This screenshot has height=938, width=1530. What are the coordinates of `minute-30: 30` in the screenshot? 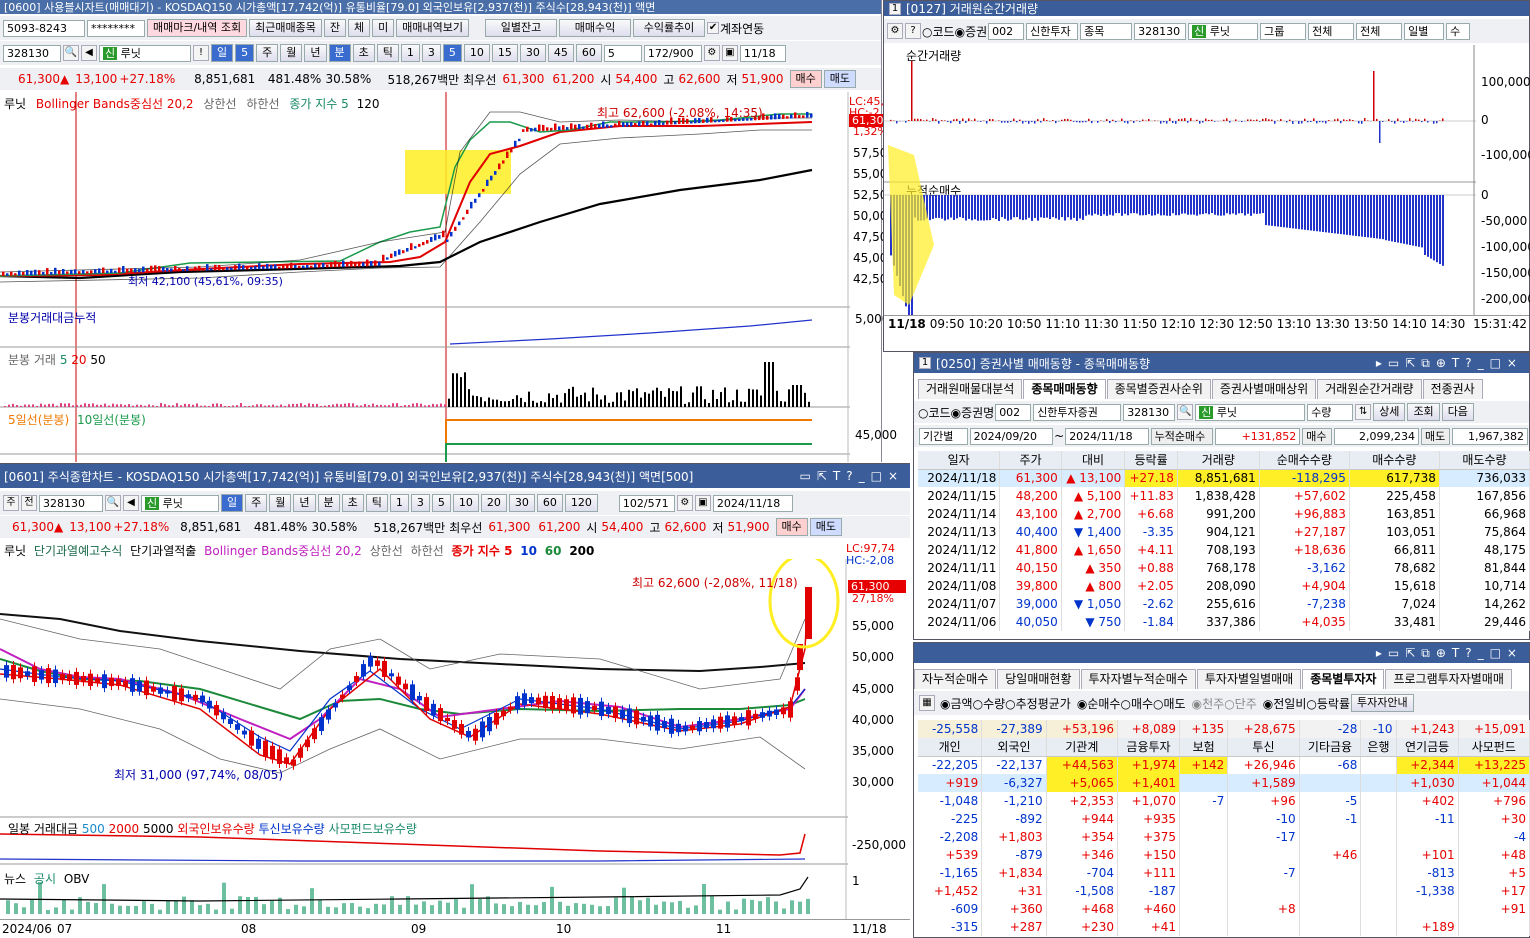 It's located at (521, 503).